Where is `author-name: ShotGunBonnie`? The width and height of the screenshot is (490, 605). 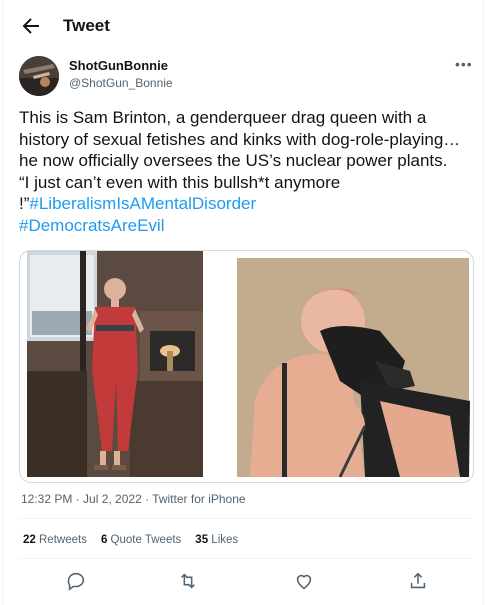
author-name: ShotGunBonnie is located at coordinates (118, 65).